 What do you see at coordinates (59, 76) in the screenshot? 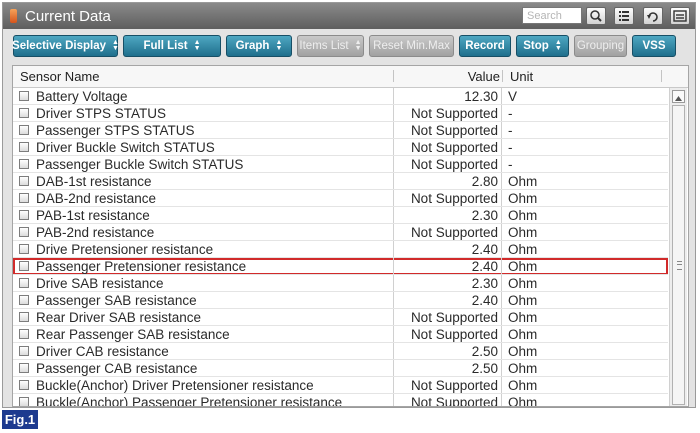
I see `column-header-sensor-name: Sensor Name` at bounding box center [59, 76].